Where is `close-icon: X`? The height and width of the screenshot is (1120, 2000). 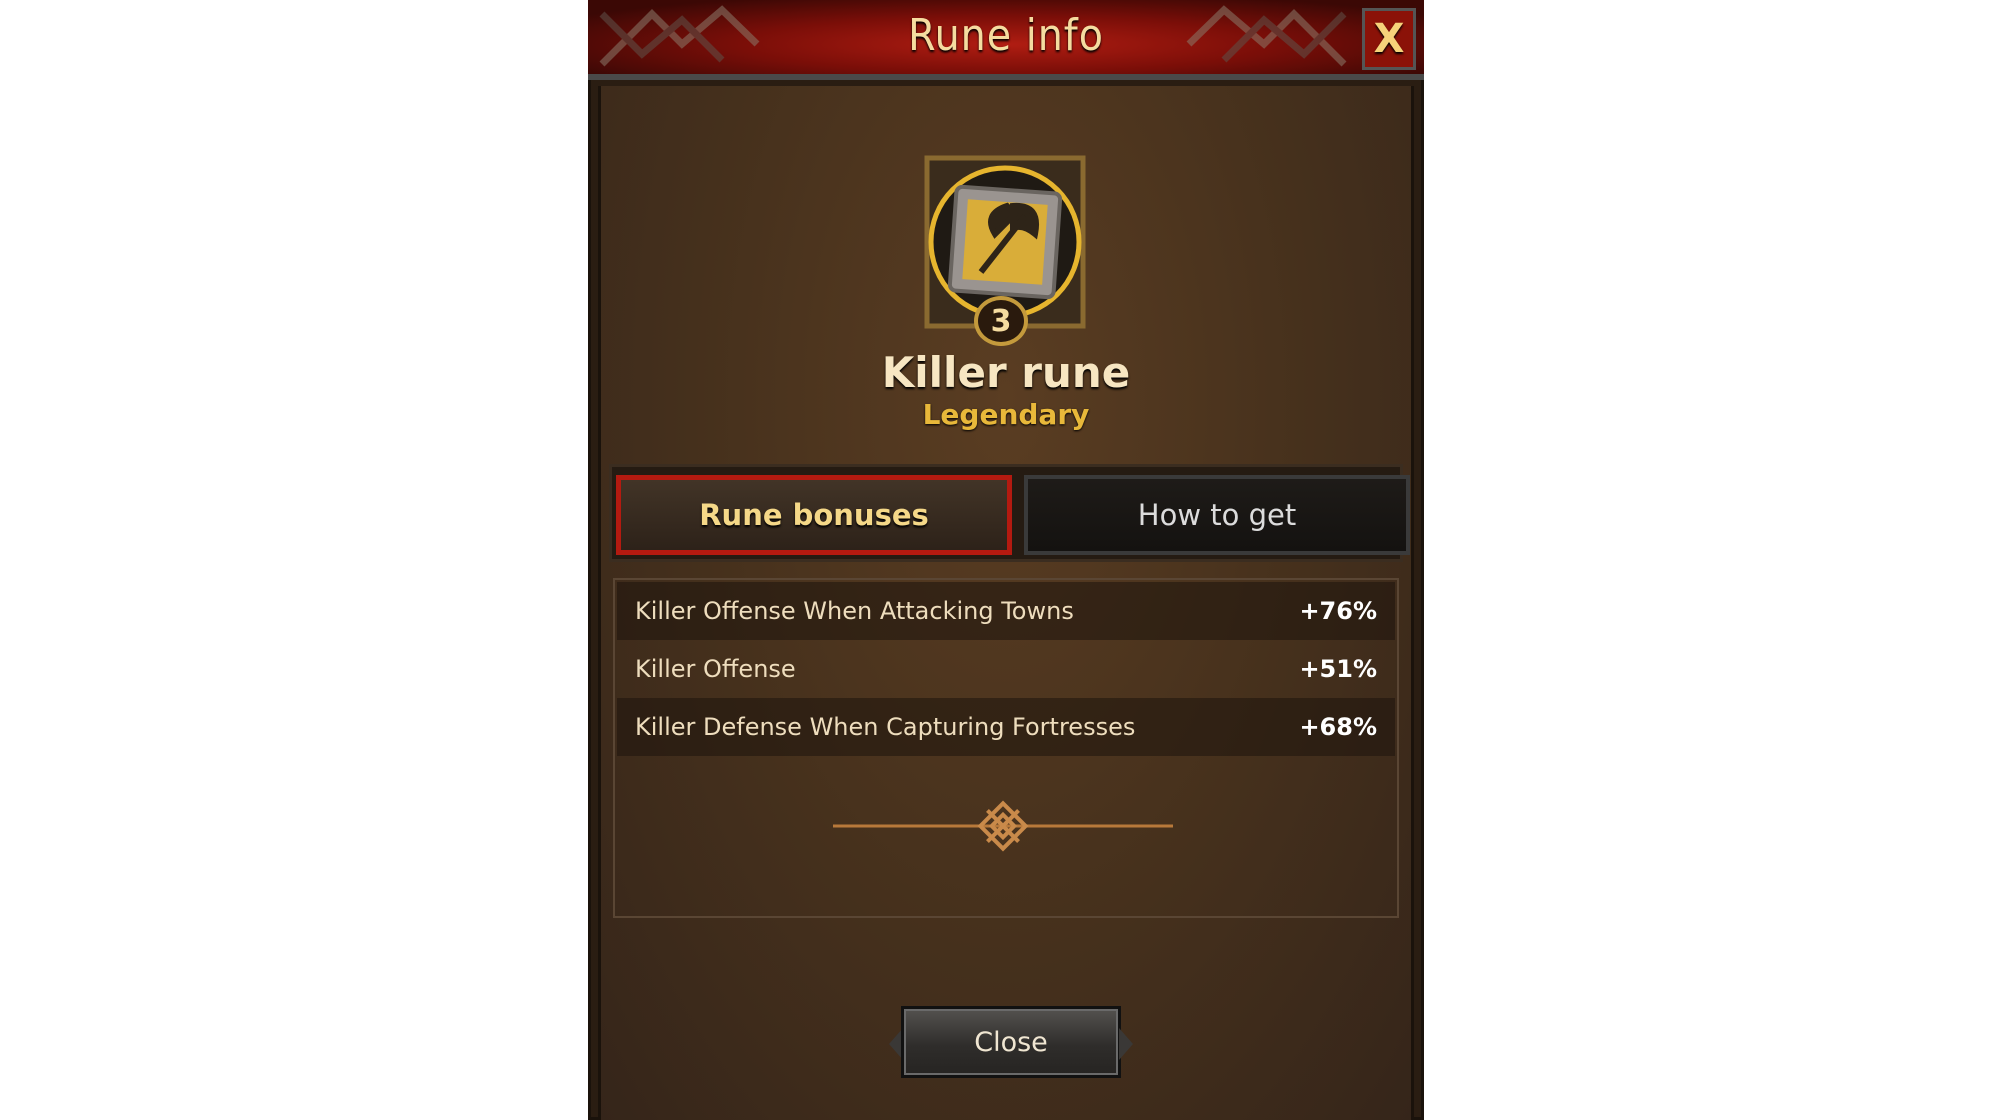 close-icon: X is located at coordinates (1389, 39).